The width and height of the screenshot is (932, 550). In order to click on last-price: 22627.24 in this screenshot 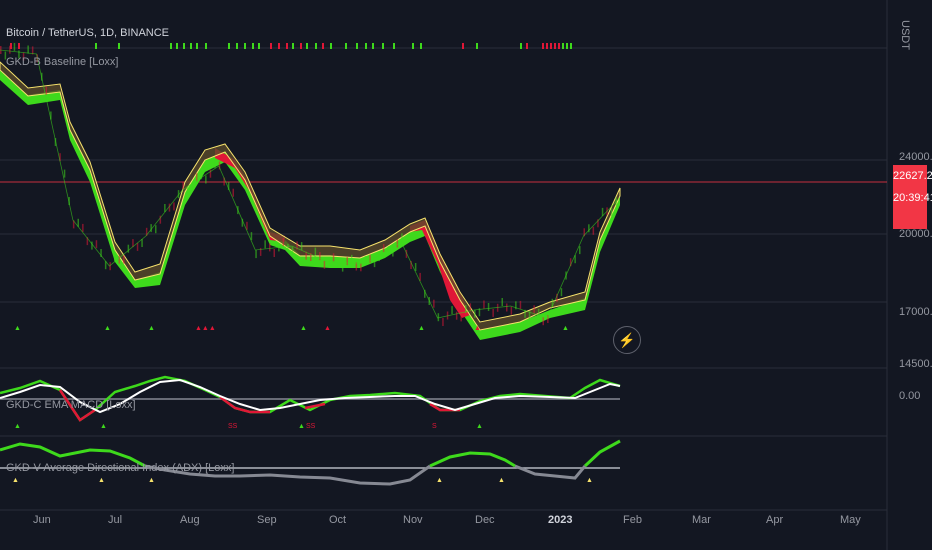, I will do `click(912, 176)`.